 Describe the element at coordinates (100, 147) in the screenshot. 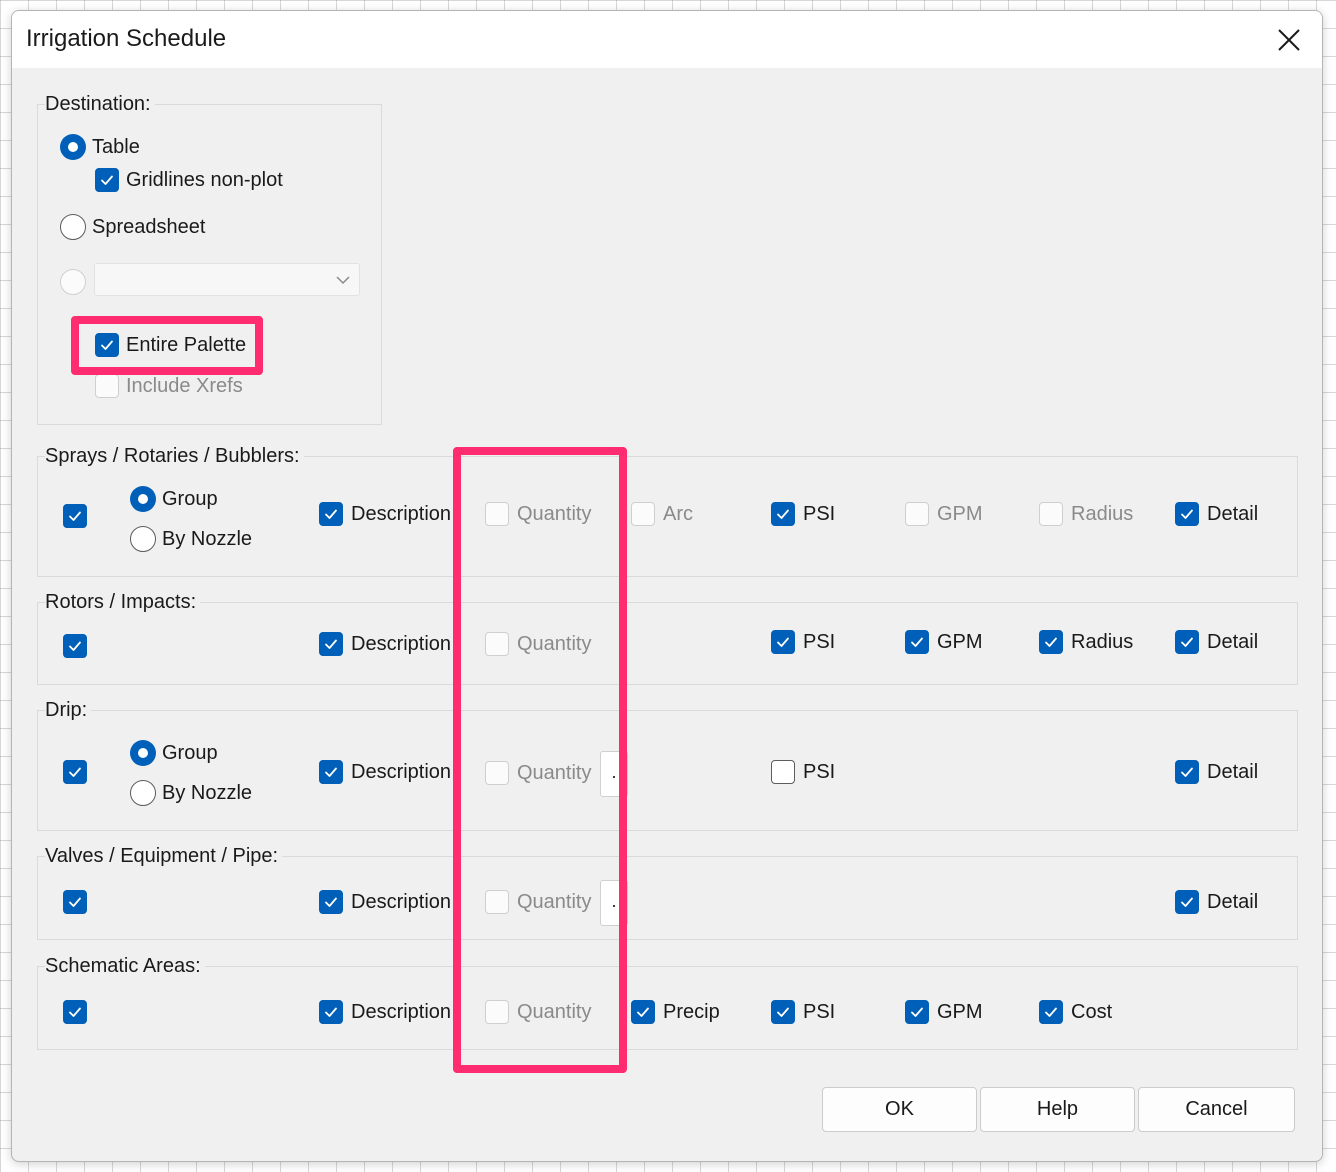

I see `table-radio: Table` at that location.